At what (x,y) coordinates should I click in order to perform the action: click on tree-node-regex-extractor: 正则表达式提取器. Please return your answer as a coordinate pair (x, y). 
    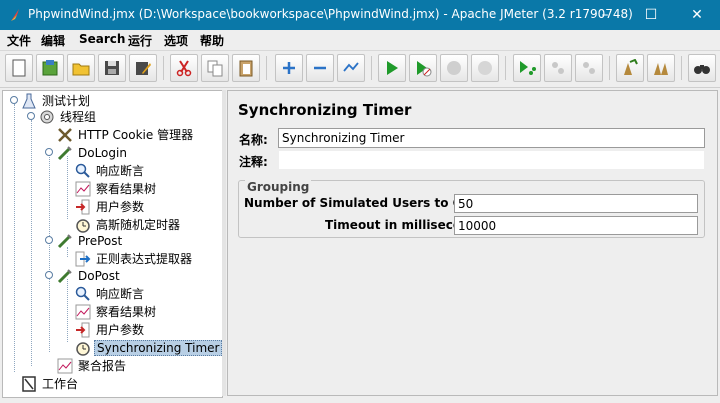
    Looking at the image, I should click on (134, 258).